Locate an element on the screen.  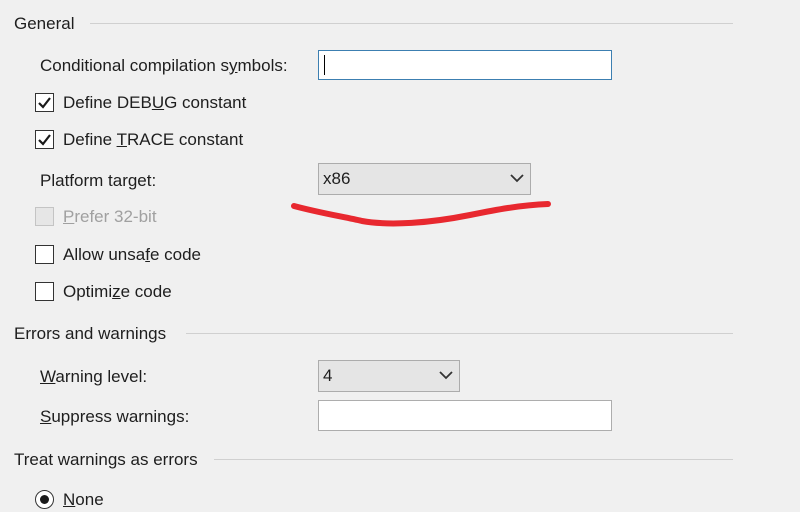
platform-target-value: x86 is located at coordinates (337, 178).